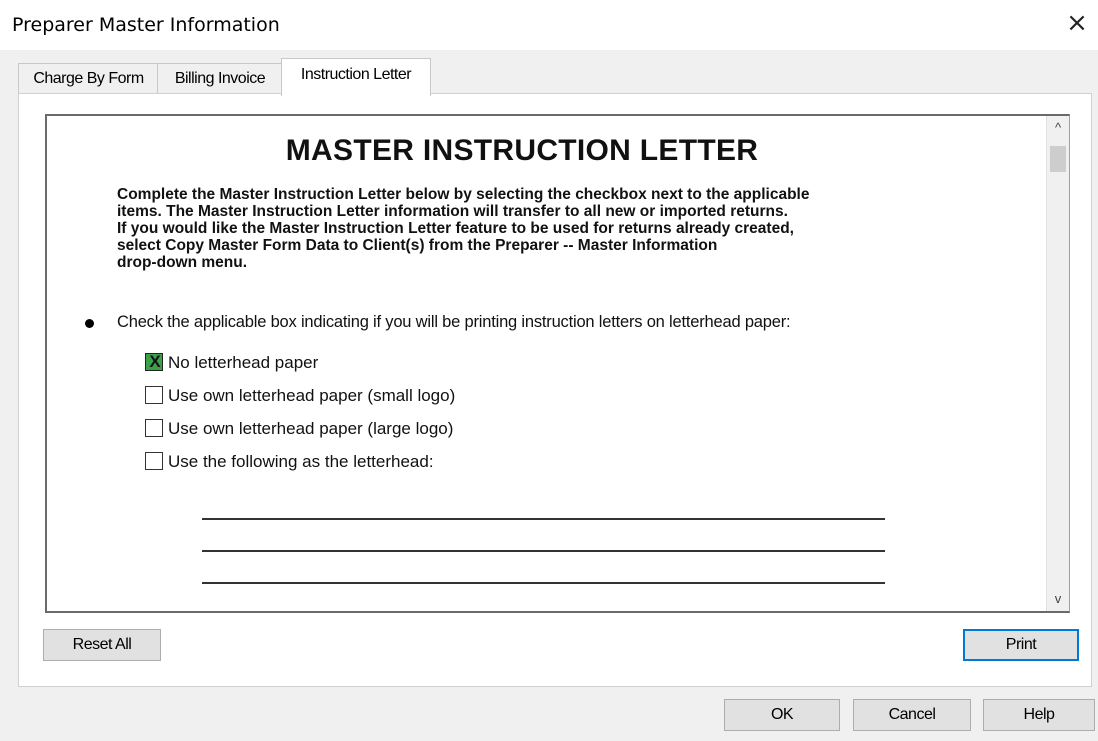 Image resolution: width=1098 pixels, height=741 pixels. What do you see at coordinates (154, 428) in the screenshot?
I see `checkbox-large-logo` at bounding box center [154, 428].